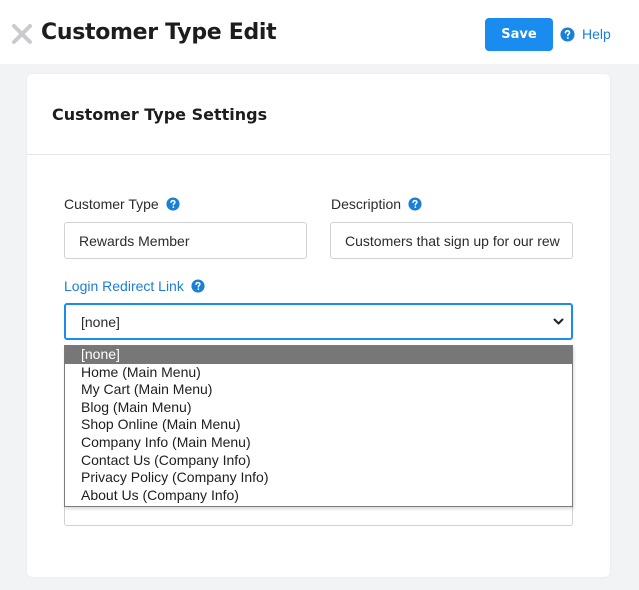 The height and width of the screenshot is (590, 639). Describe the element at coordinates (318, 443) in the screenshot. I see `dropdown-option: Company Info (Main Menu)` at that location.